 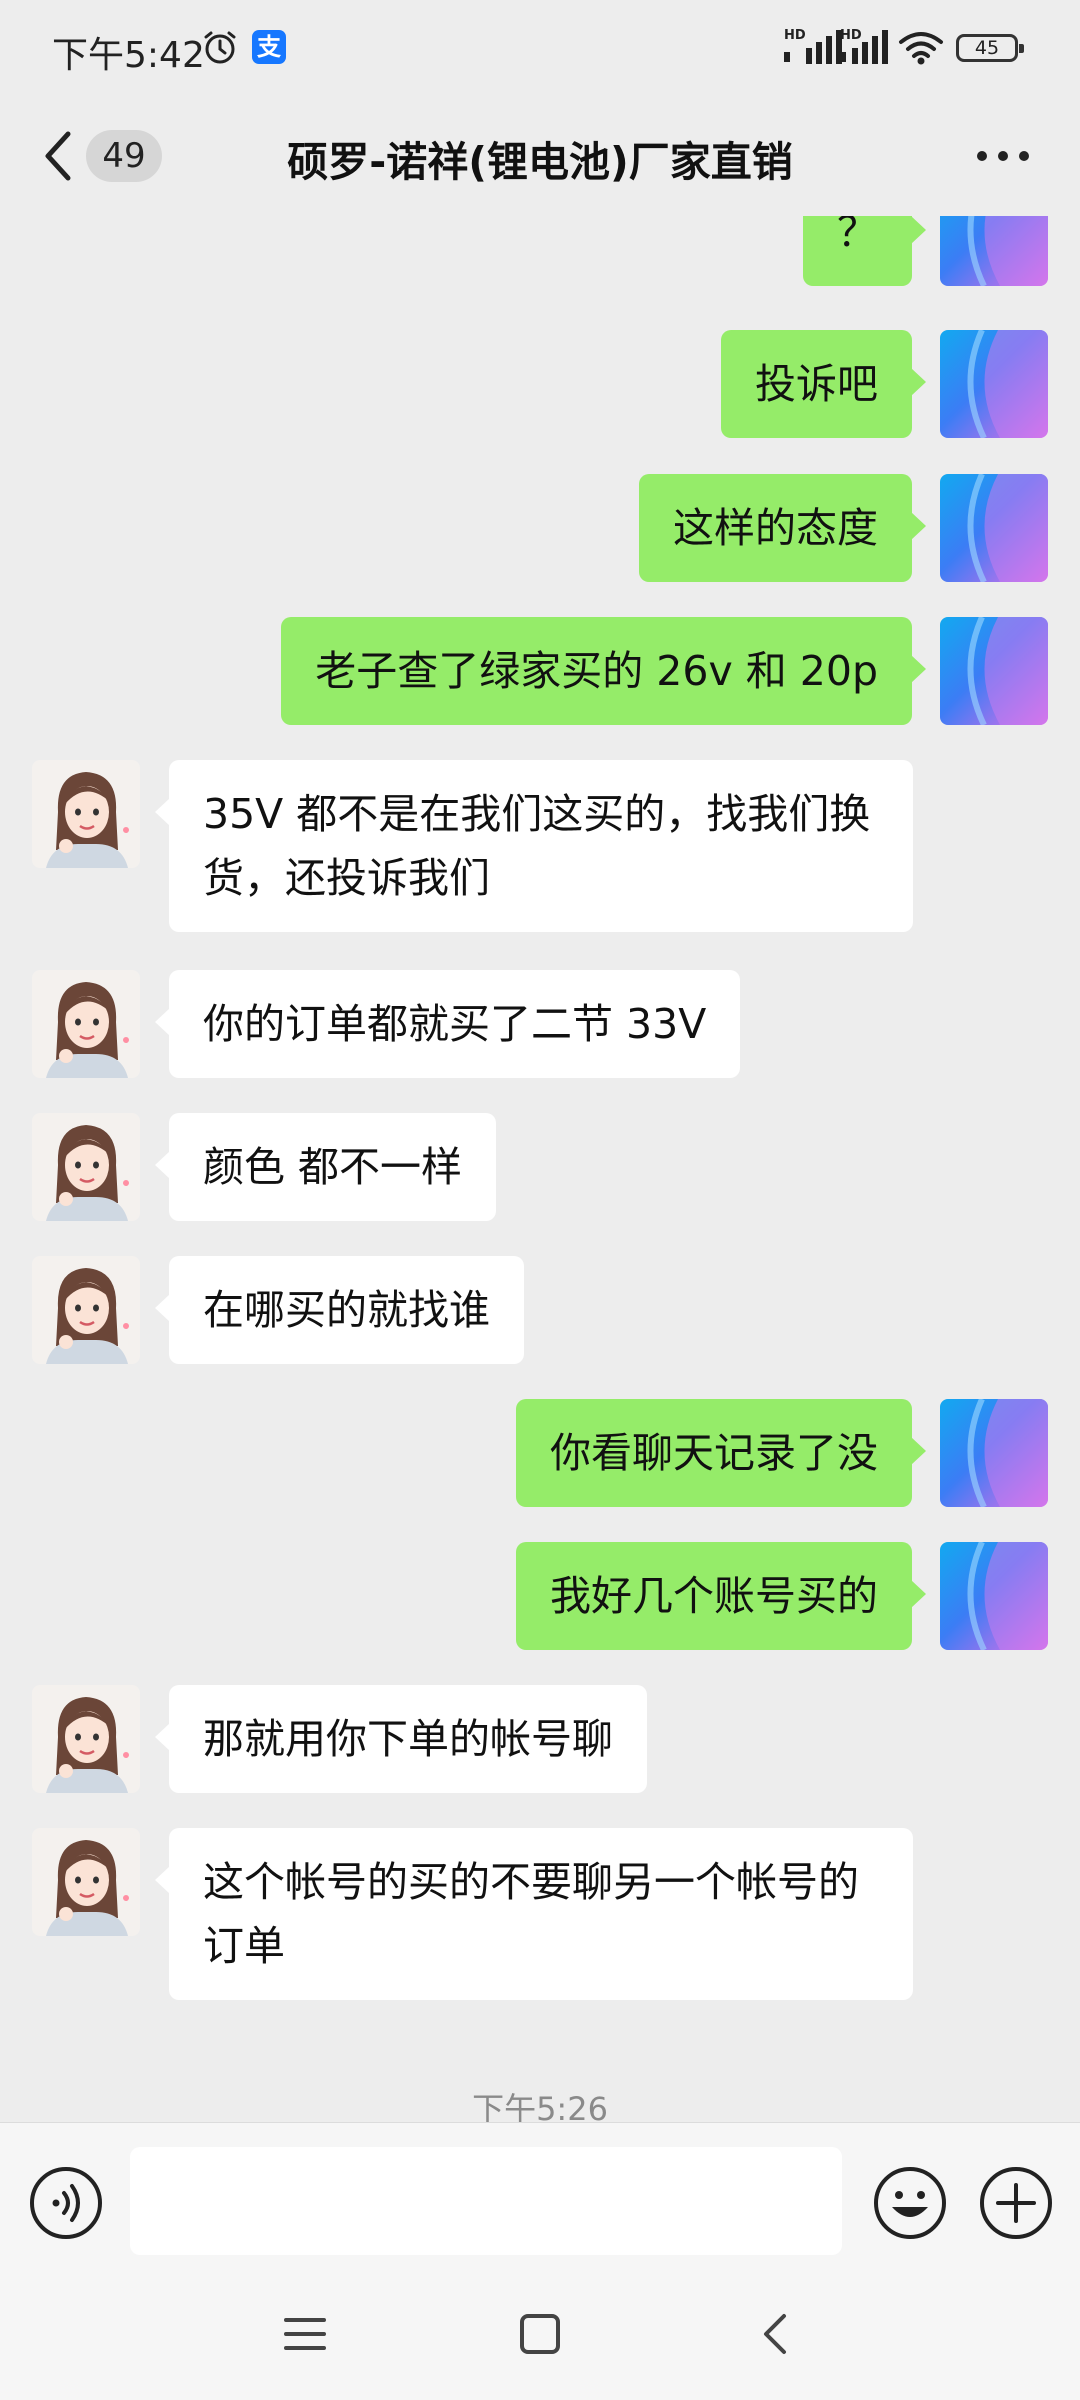 What do you see at coordinates (540, 48) in the screenshot?
I see `status-bar: 下午5:42 支 HD HD 45` at bounding box center [540, 48].